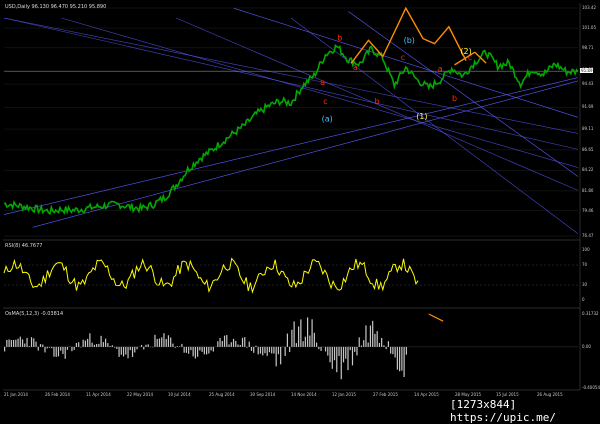 The height and width of the screenshot is (424, 600). Describe the element at coordinates (465, 51) in the screenshot. I see `wave-label: (2)` at that location.